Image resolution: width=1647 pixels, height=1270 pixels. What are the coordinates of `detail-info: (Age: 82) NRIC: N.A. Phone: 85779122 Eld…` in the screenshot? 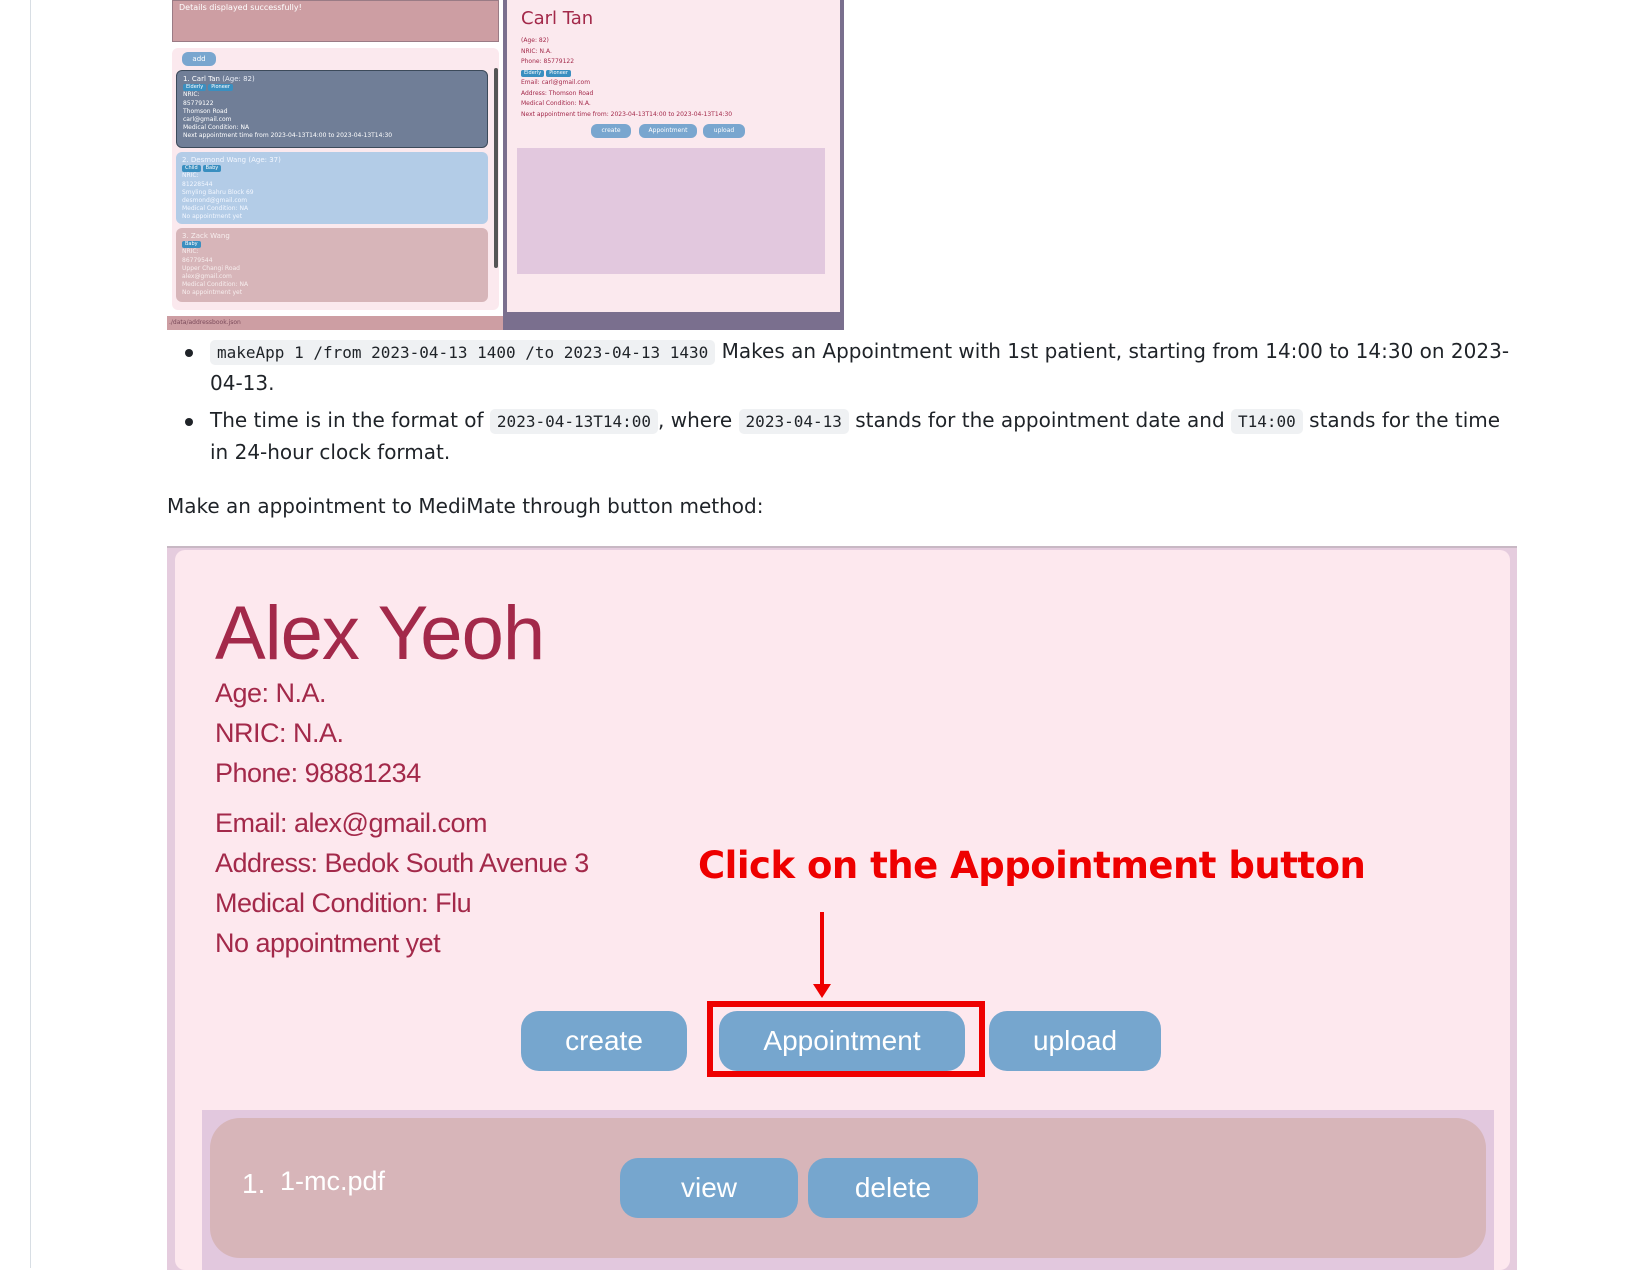 It's located at (627, 77).